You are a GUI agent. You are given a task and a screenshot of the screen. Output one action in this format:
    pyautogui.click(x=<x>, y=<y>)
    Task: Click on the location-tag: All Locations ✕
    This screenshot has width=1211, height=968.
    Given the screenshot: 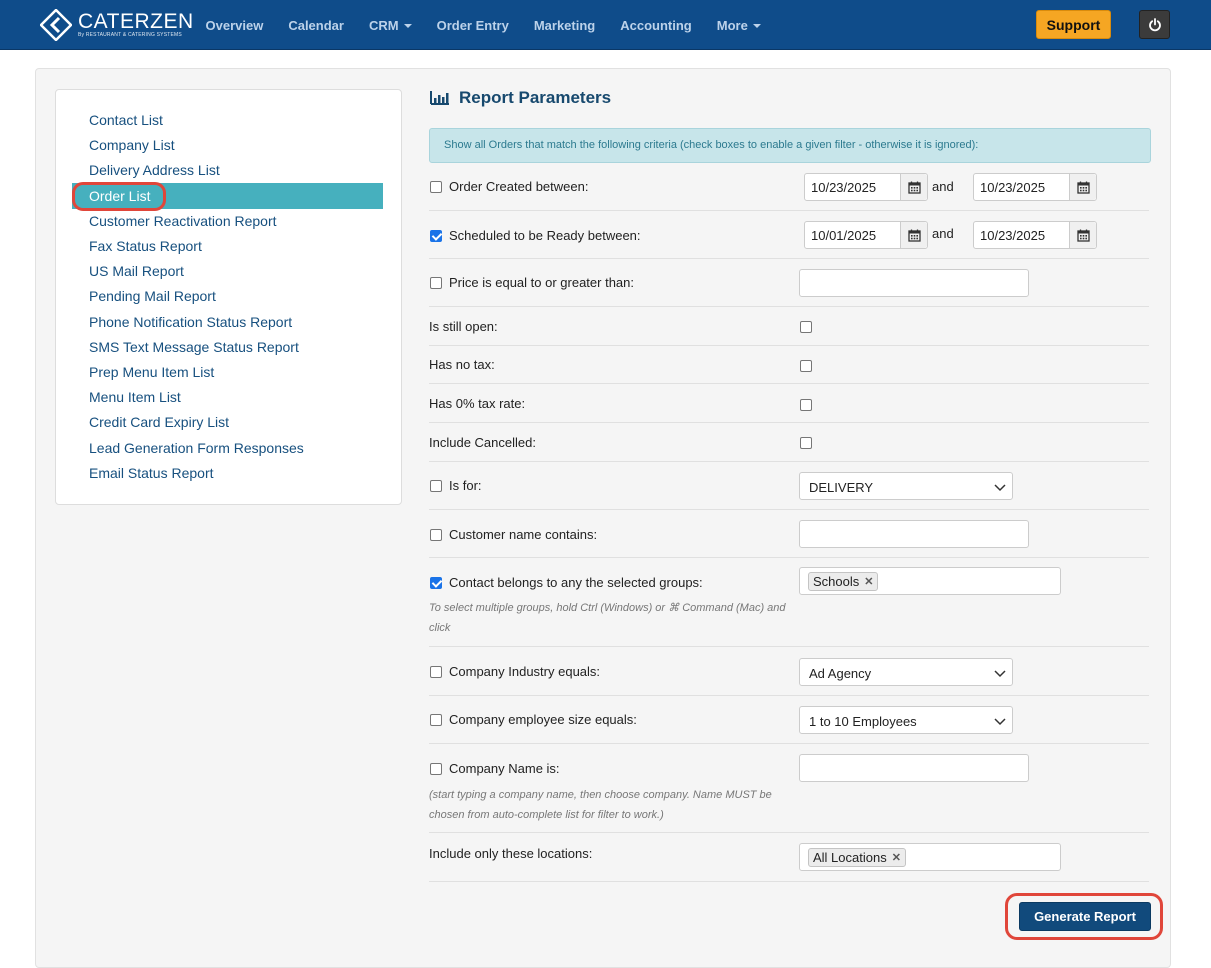 What is the action you would take?
    pyautogui.click(x=857, y=857)
    